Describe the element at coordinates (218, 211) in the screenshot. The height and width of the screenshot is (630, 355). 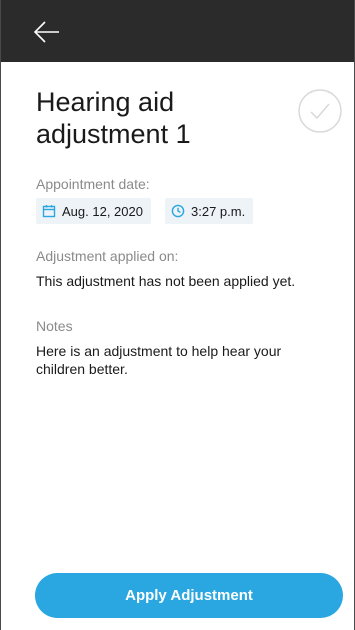
I see `appointment-time-value: 3:27 p.m.` at that location.